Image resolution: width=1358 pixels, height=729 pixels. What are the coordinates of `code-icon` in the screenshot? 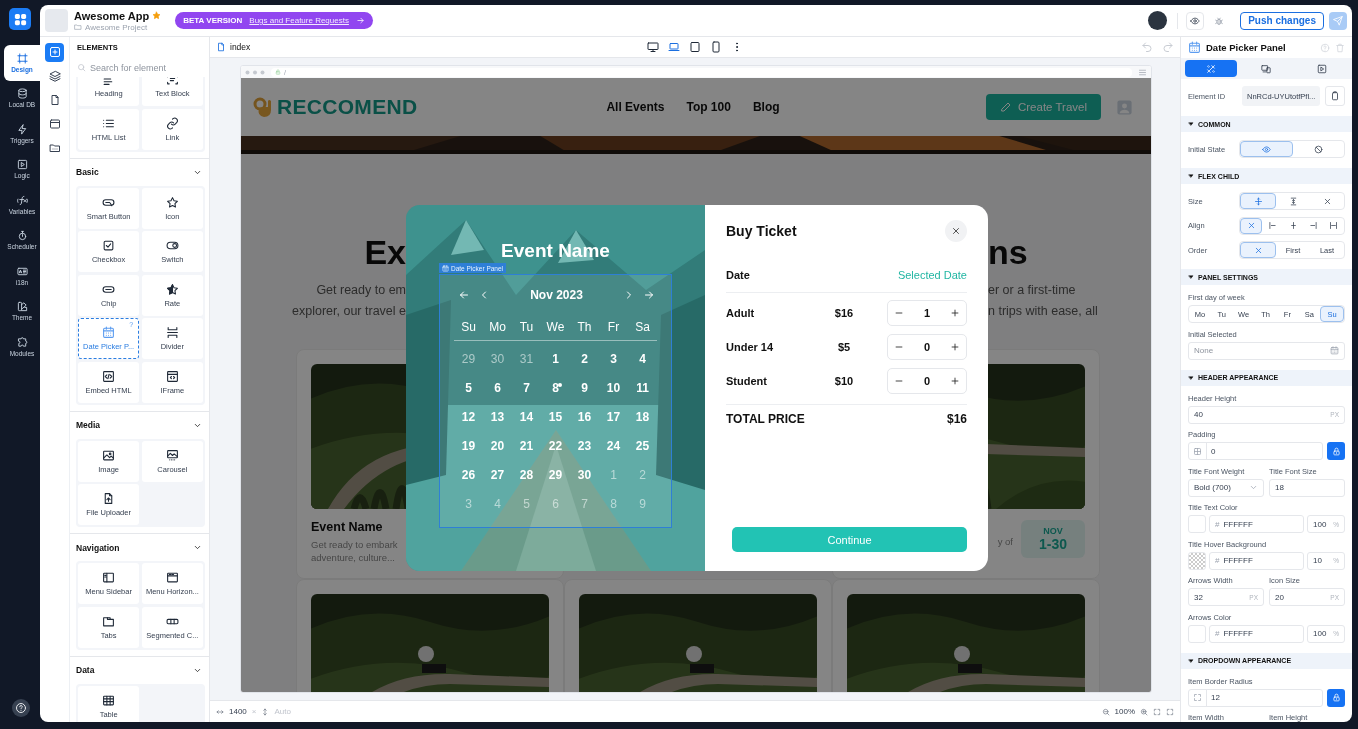 It's located at (109, 376).